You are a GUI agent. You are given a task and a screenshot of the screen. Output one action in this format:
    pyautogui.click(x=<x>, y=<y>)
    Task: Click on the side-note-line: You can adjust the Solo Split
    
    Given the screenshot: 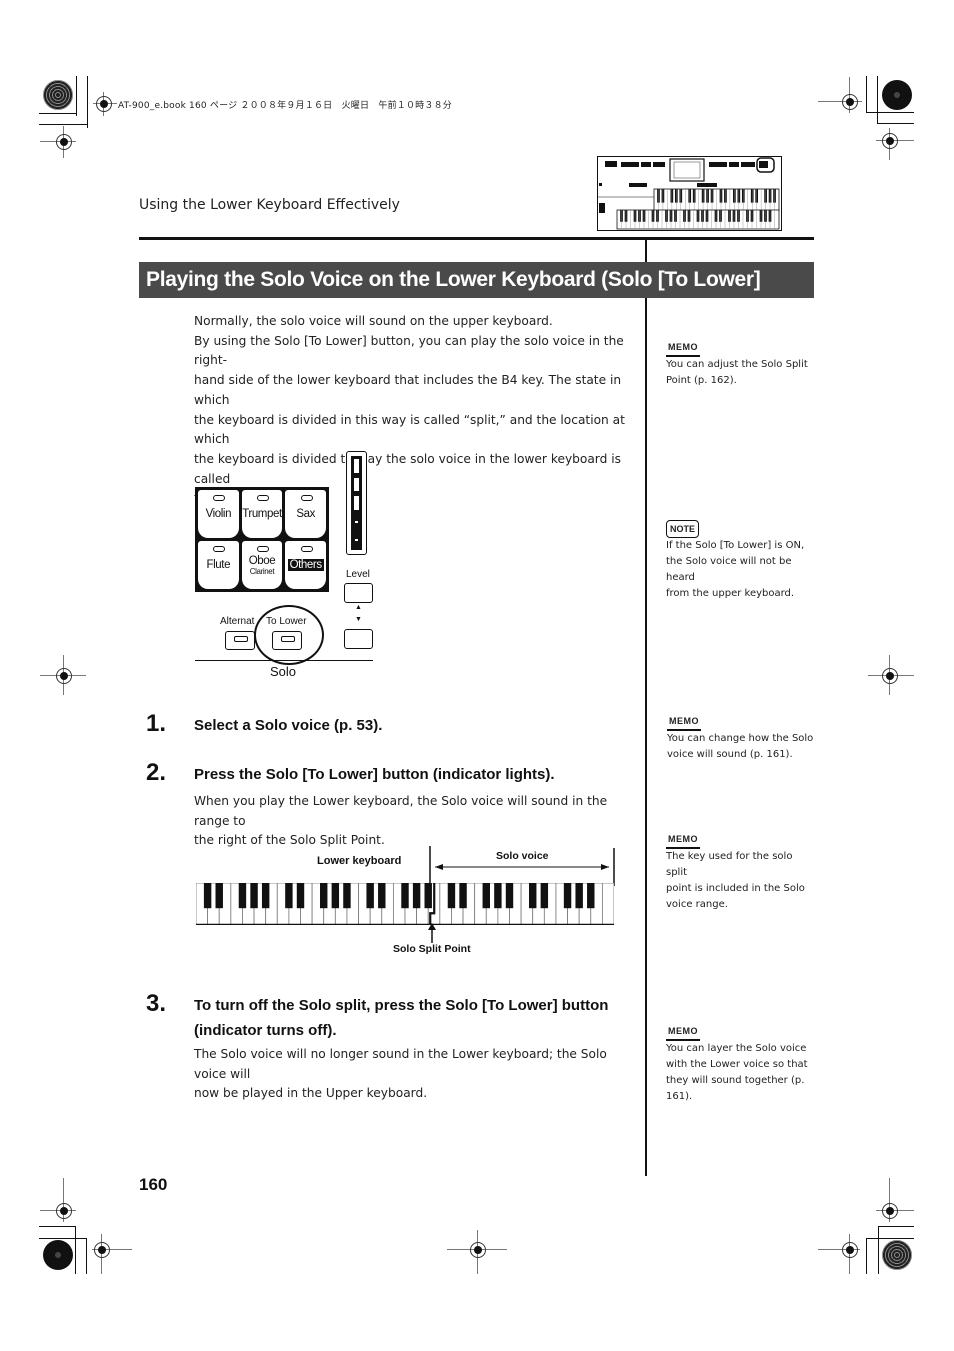 What is the action you would take?
    pyautogui.click(x=737, y=364)
    